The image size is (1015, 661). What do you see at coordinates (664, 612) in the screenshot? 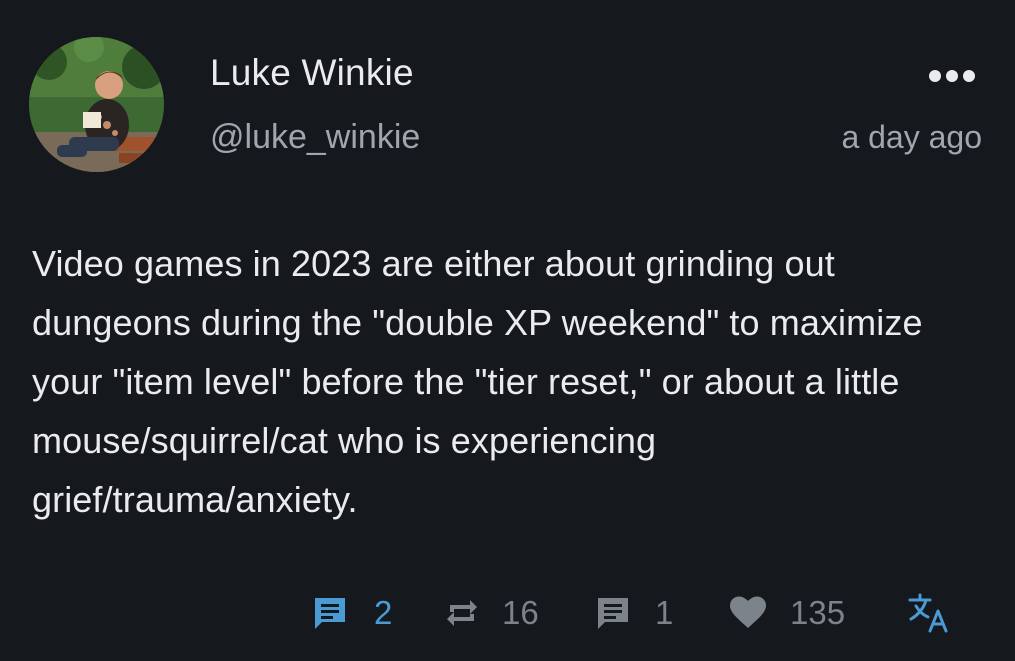
I see `quote-count: 1` at bounding box center [664, 612].